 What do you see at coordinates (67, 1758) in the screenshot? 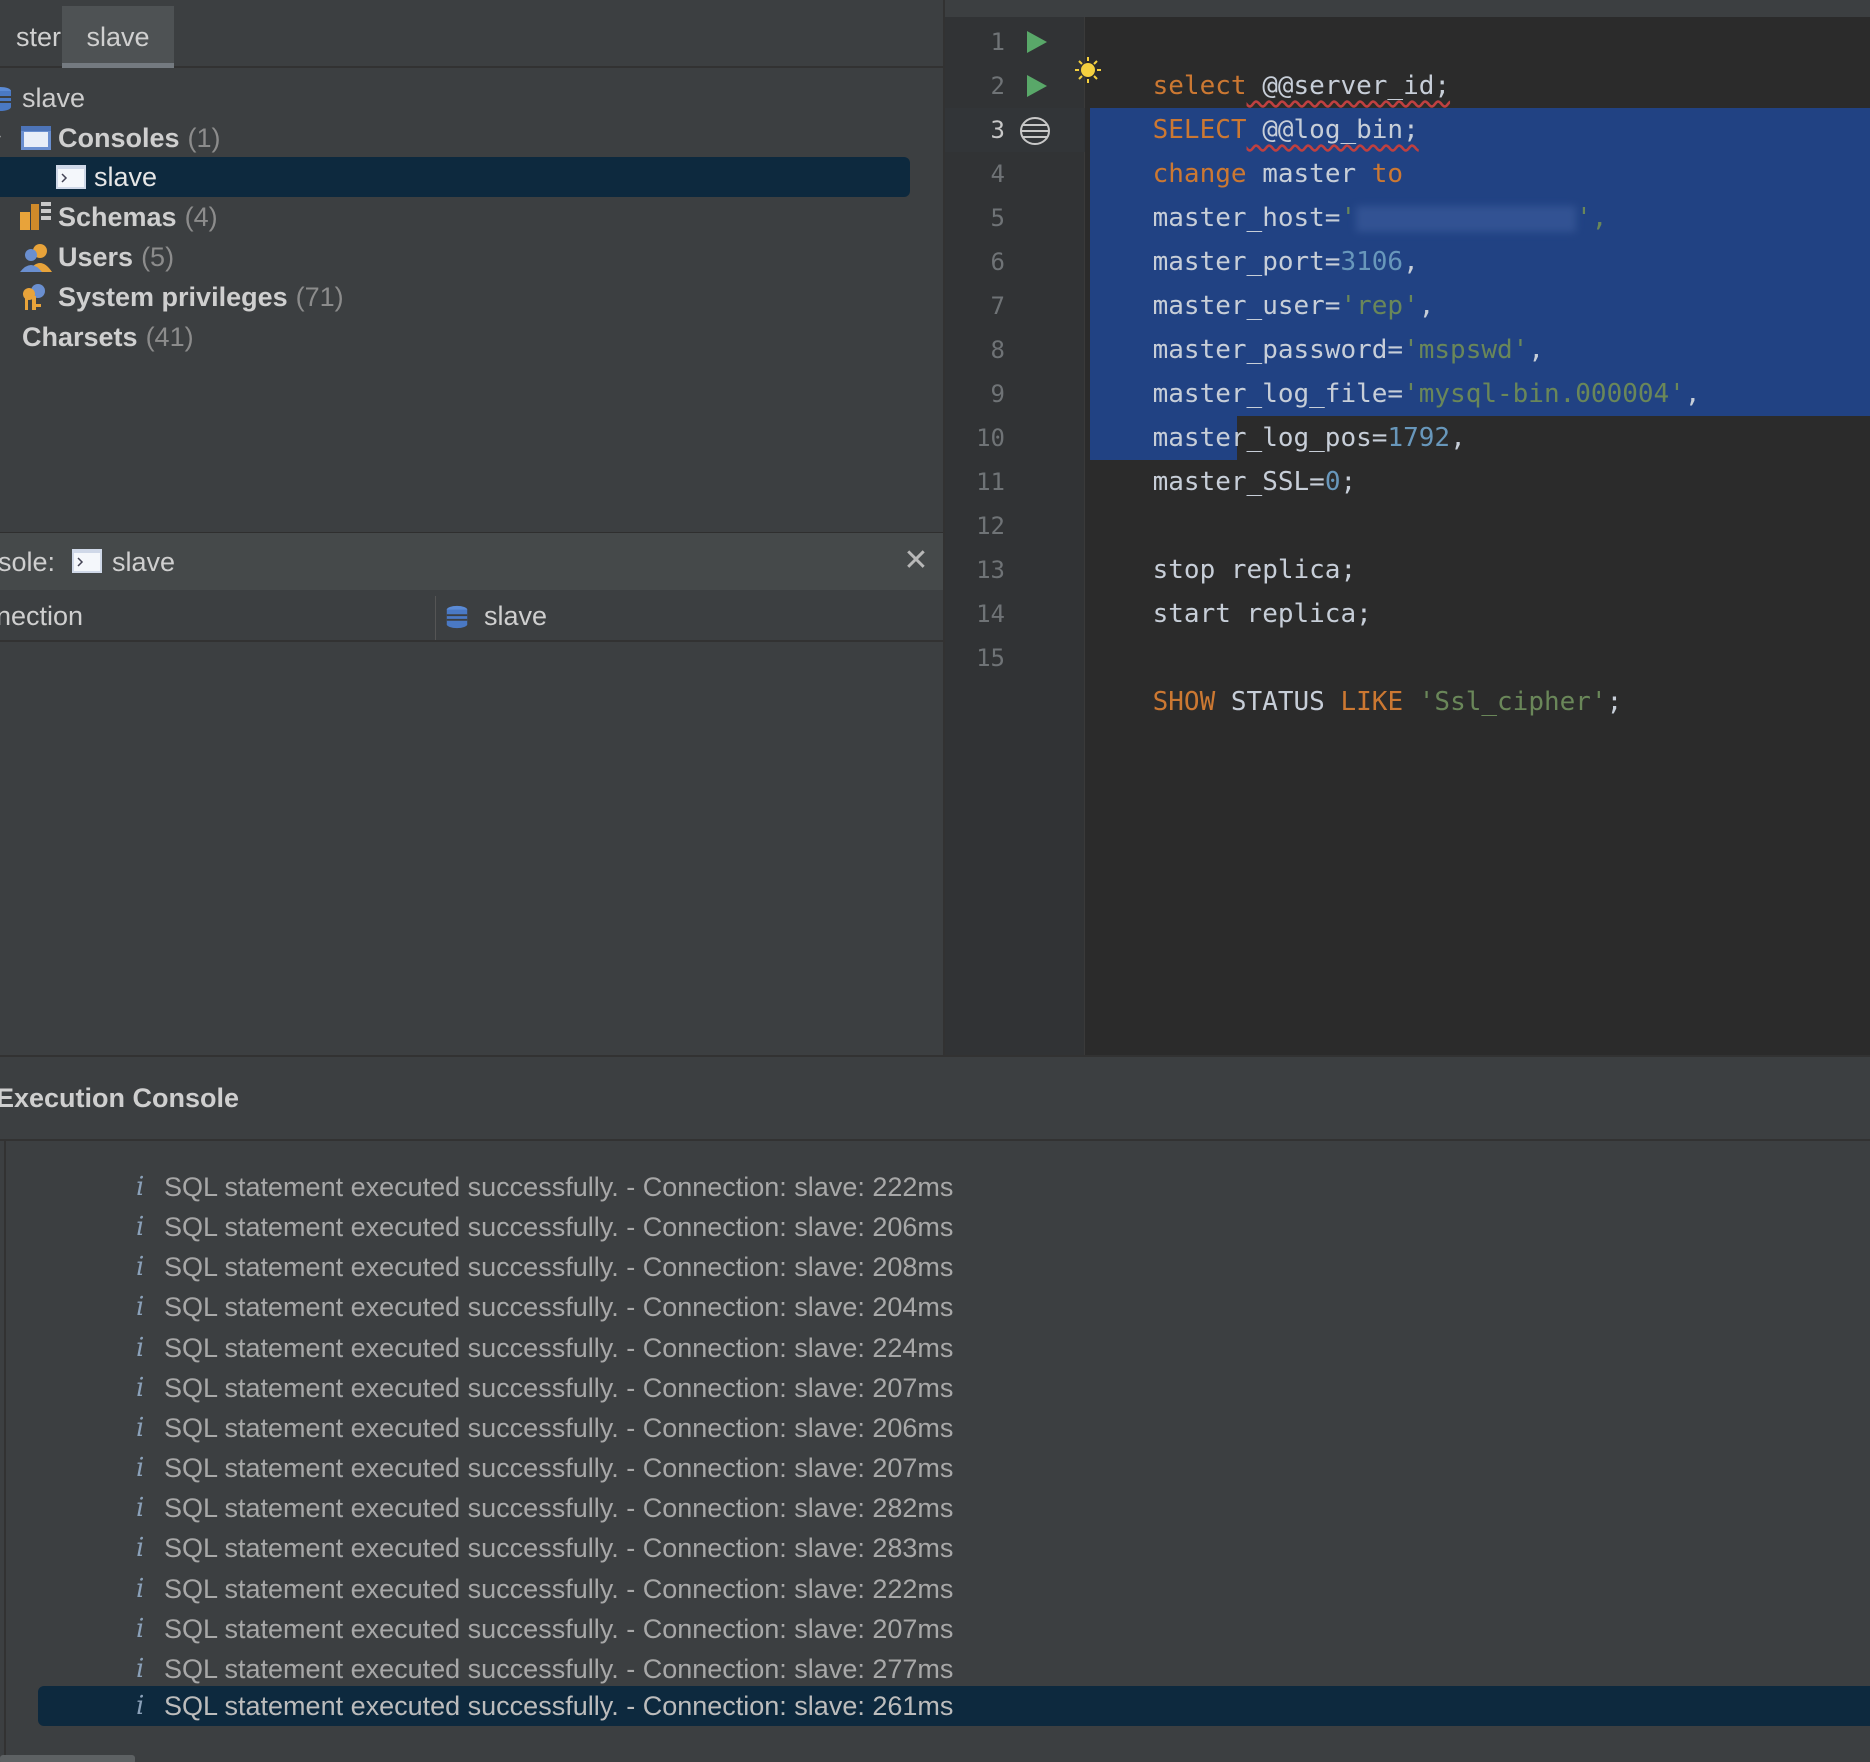
I see `horizontal-scrollbar` at bounding box center [67, 1758].